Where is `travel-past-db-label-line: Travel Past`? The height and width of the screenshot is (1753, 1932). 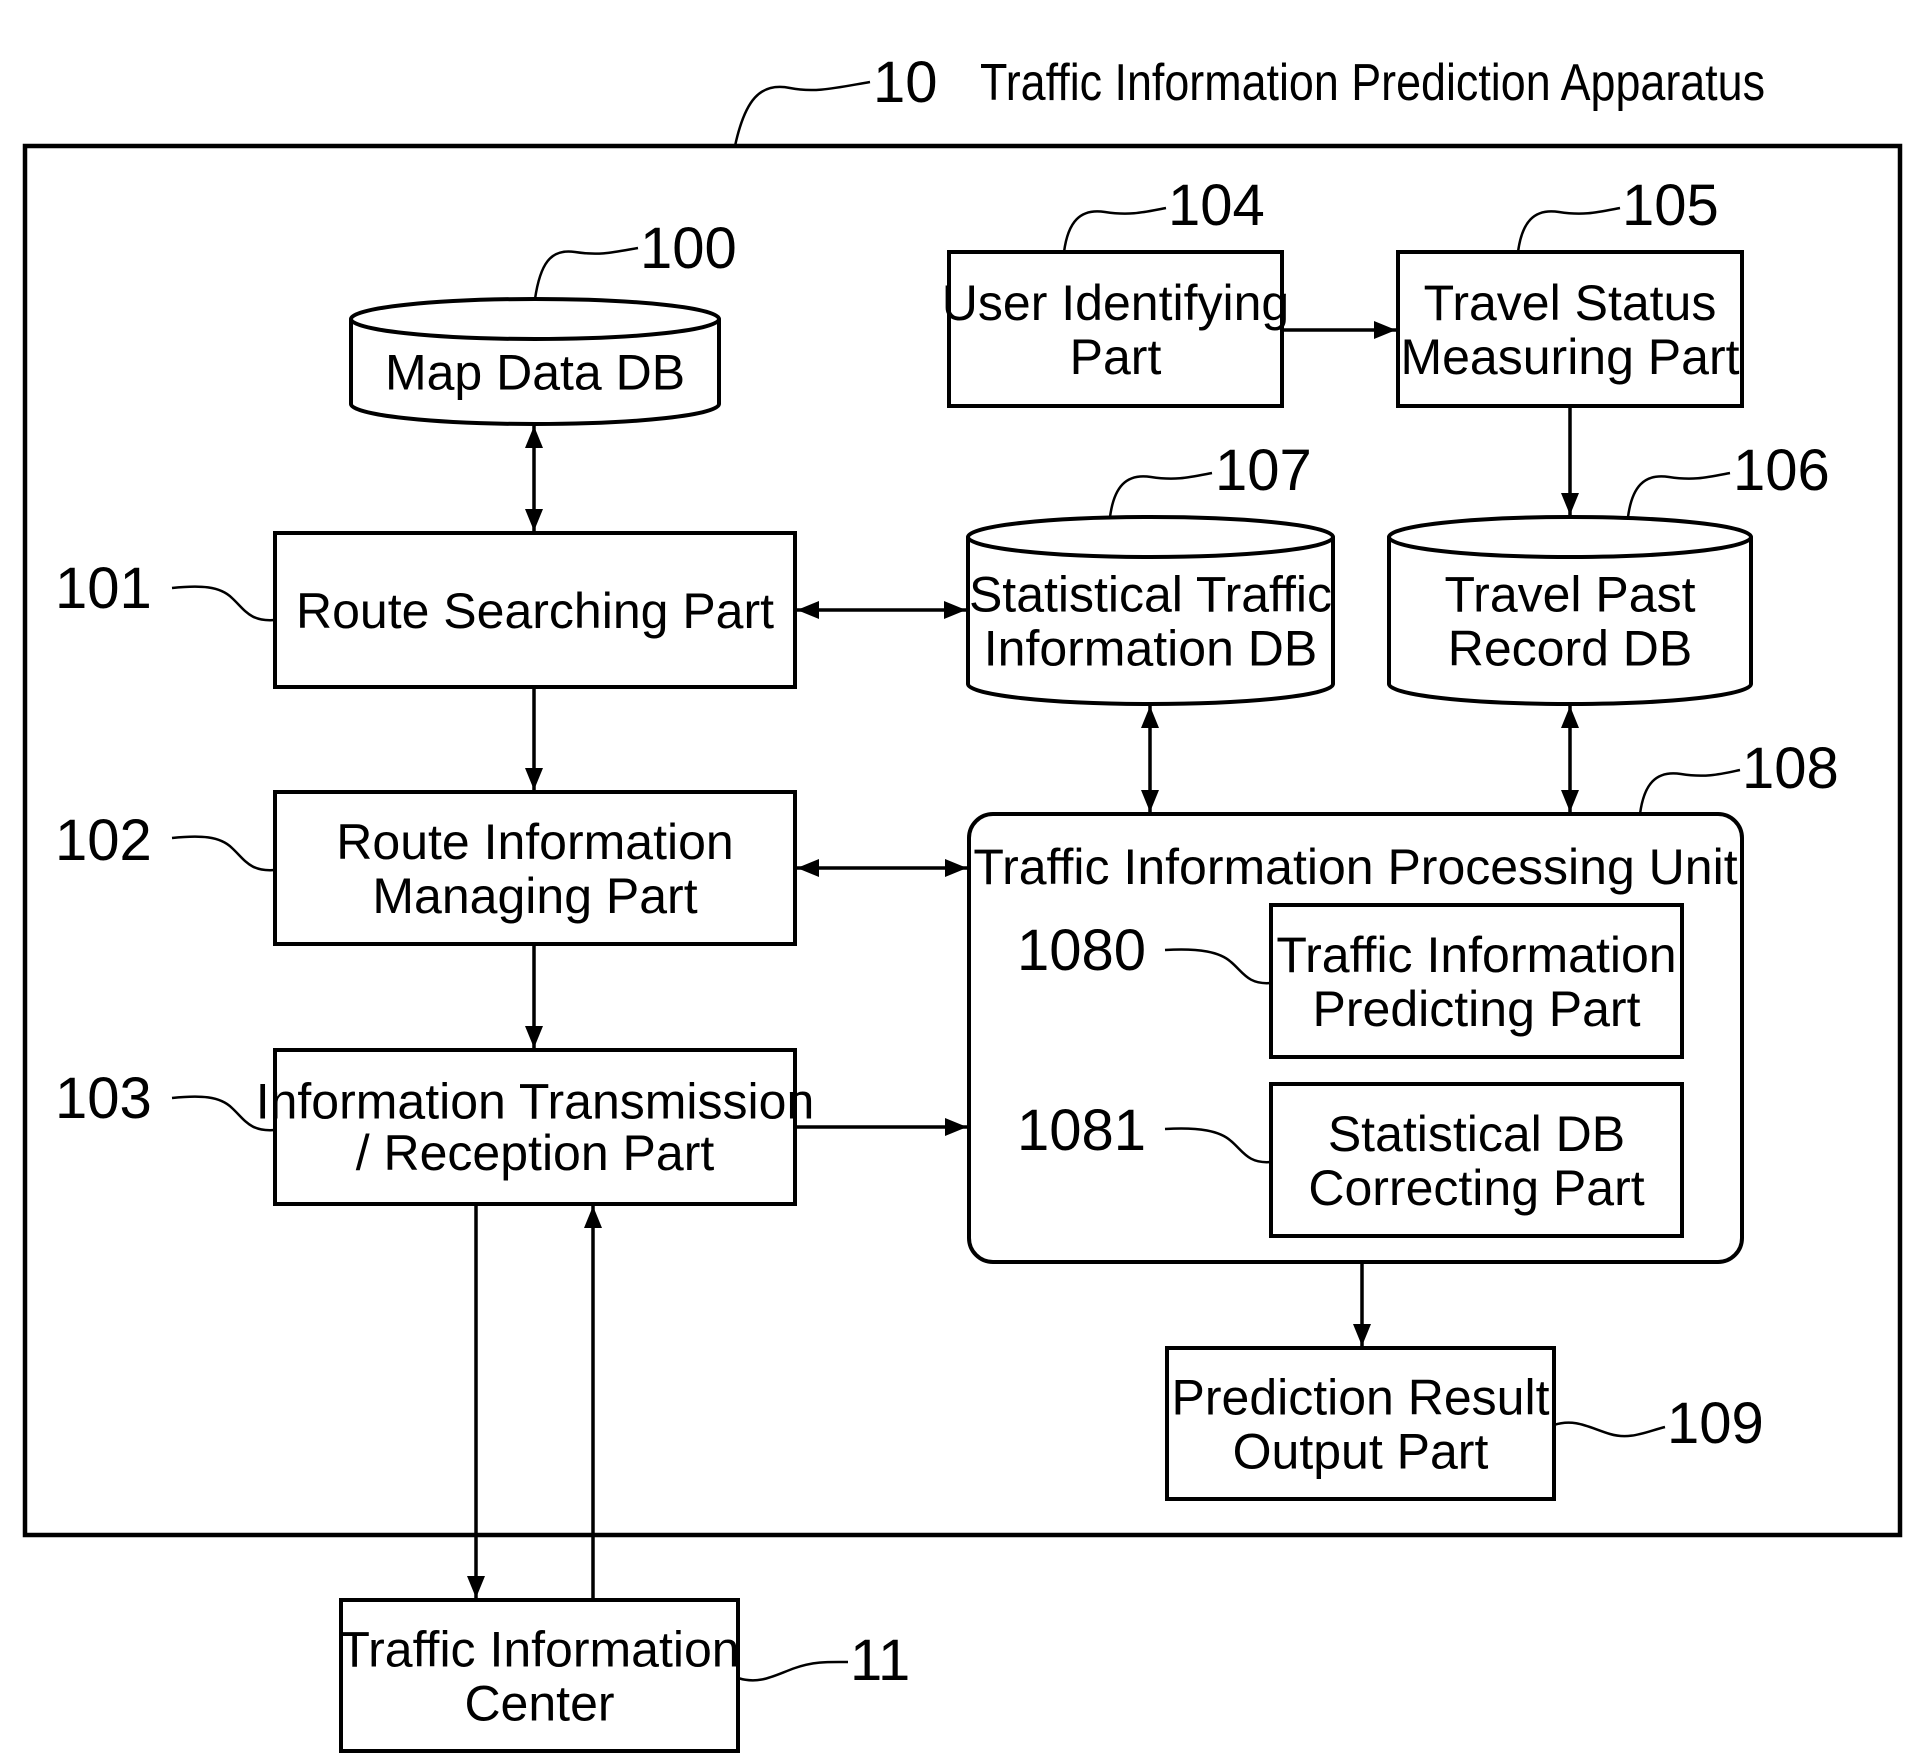
travel-past-db-label-line: Travel Past is located at coordinates (1569, 595).